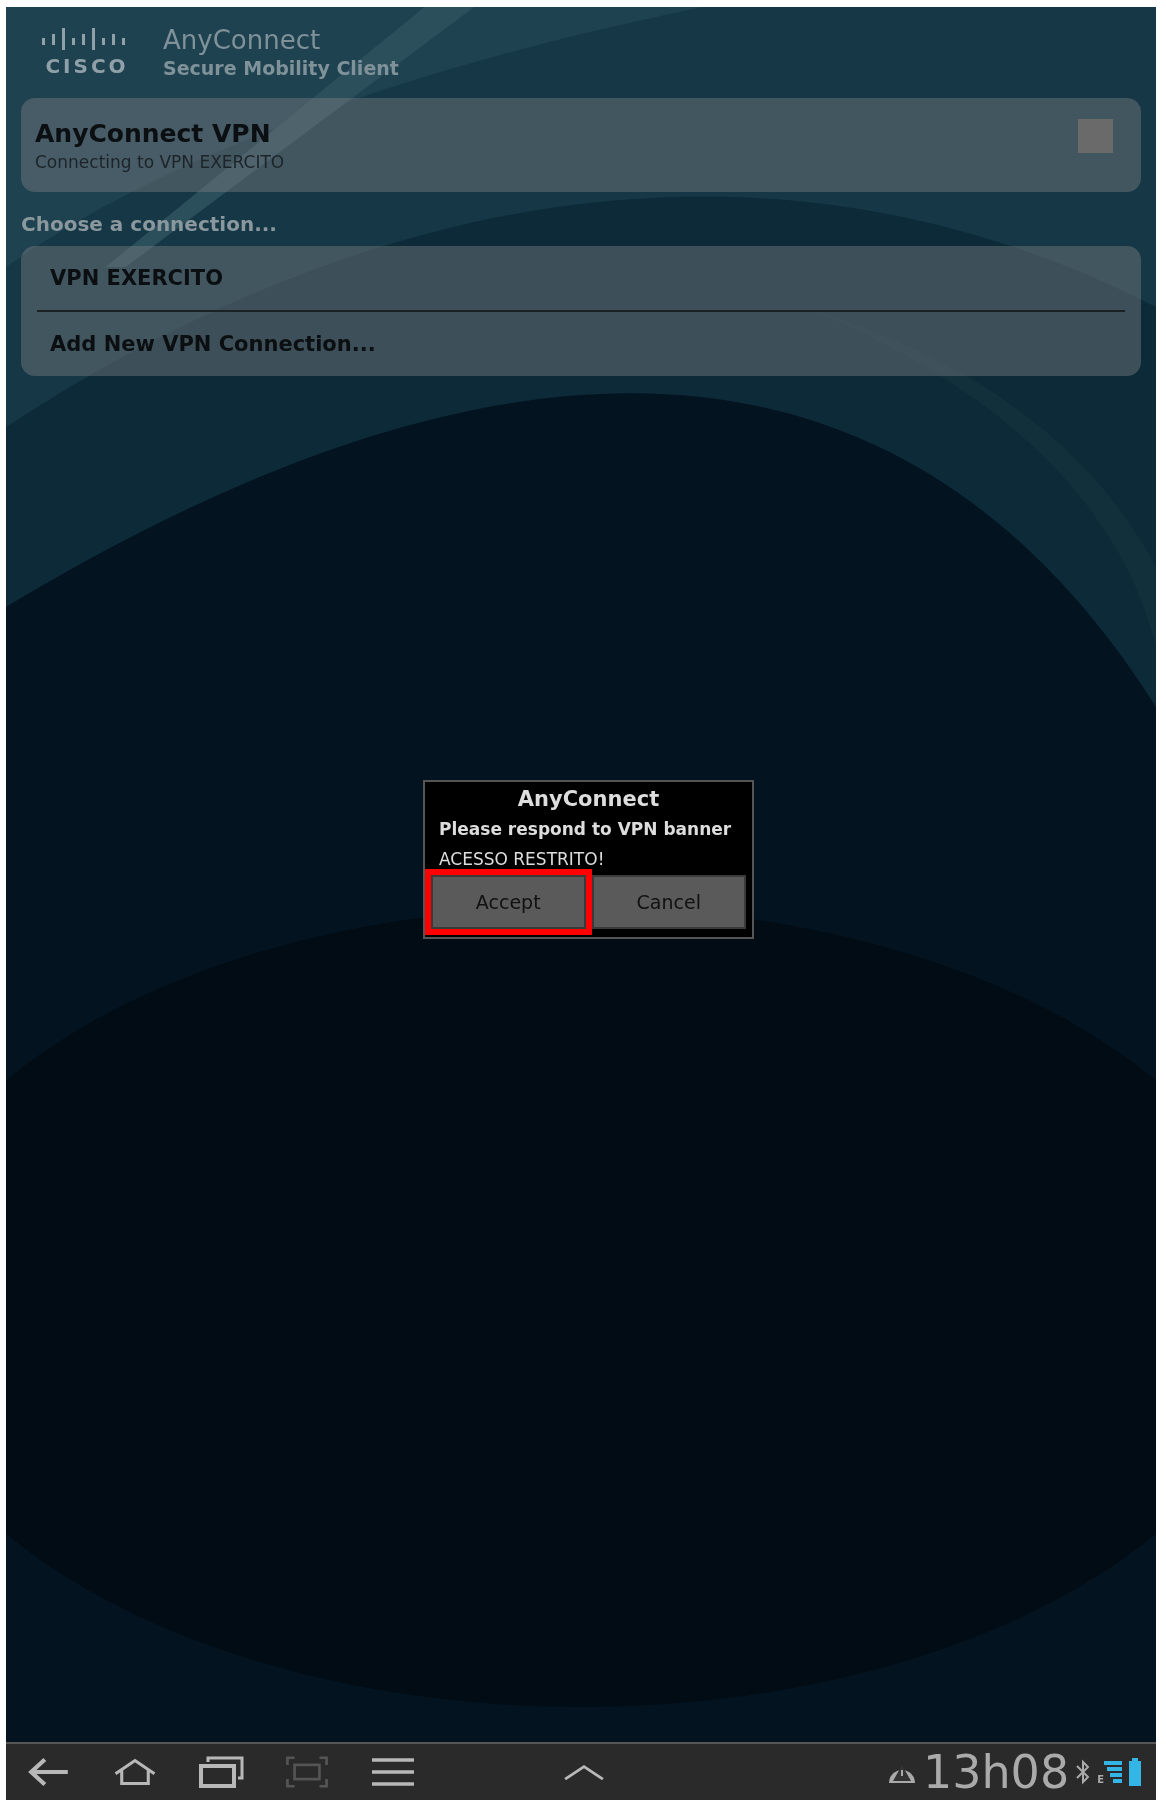  Describe the element at coordinates (996, 1772) in the screenshot. I see `clock: 13h08` at that location.